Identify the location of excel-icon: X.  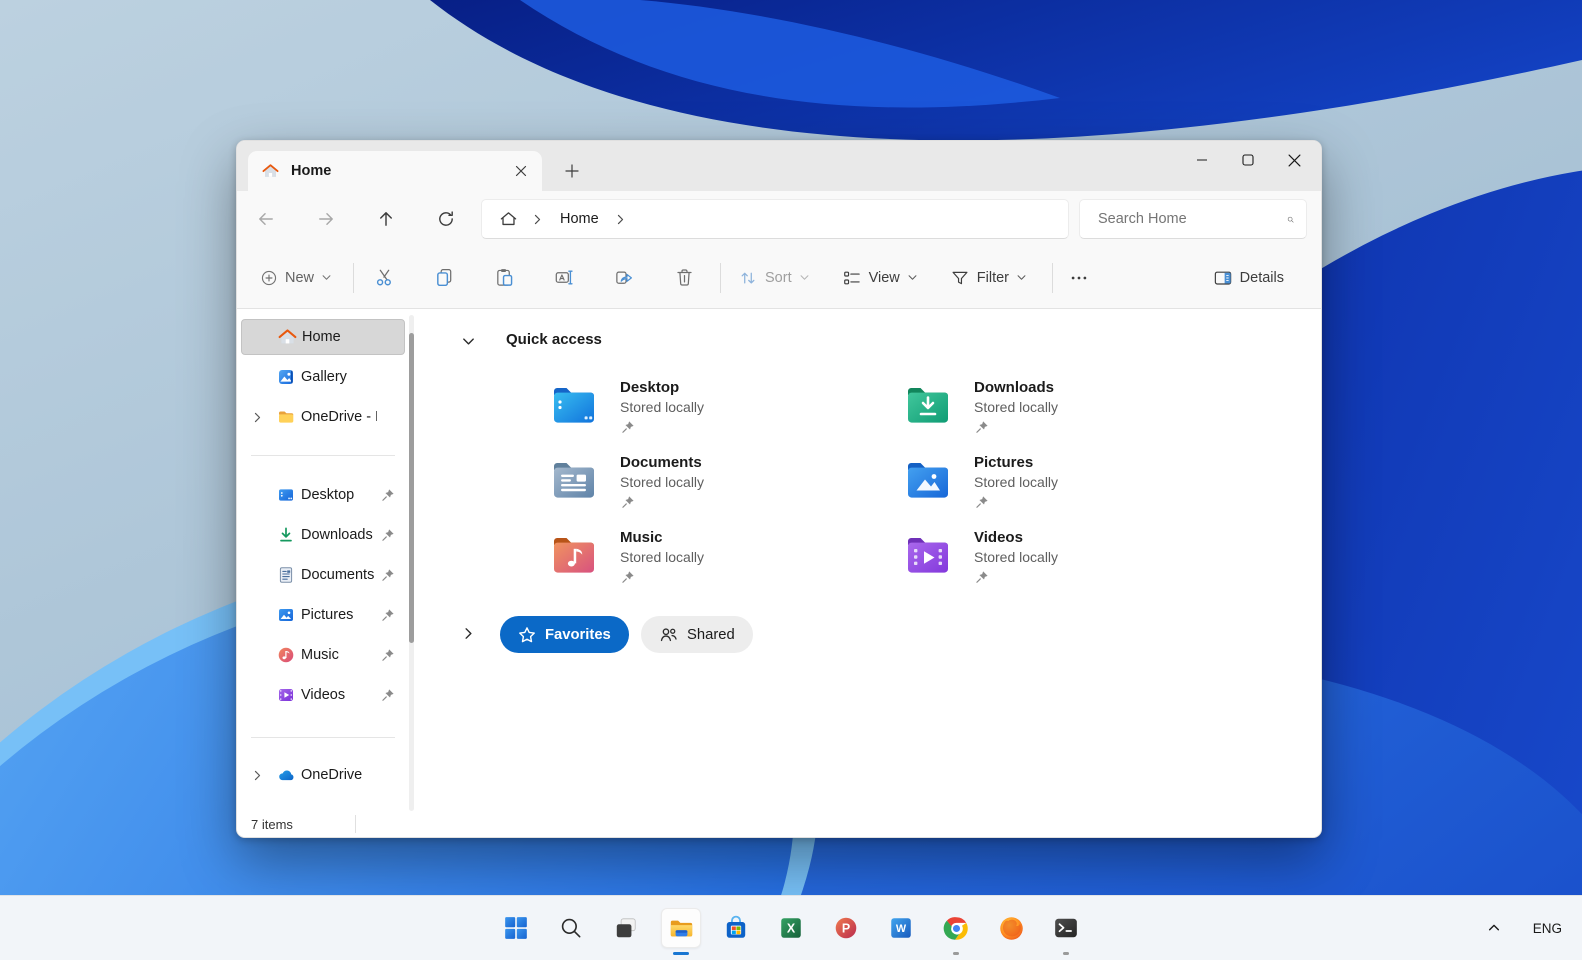
(791, 928).